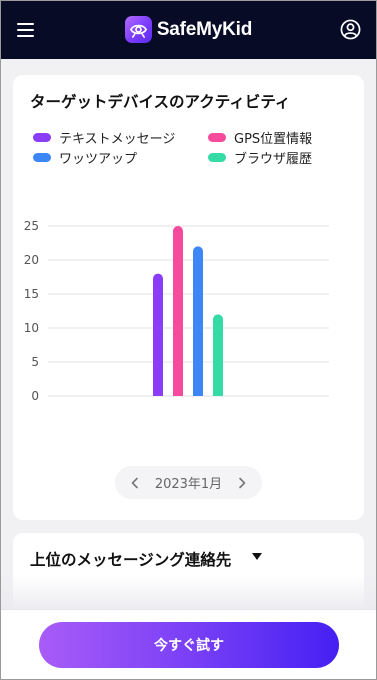 This screenshot has height=680, width=377. Describe the element at coordinates (31, 294) in the screenshot. I see `y-tick-label: 15` at that location.